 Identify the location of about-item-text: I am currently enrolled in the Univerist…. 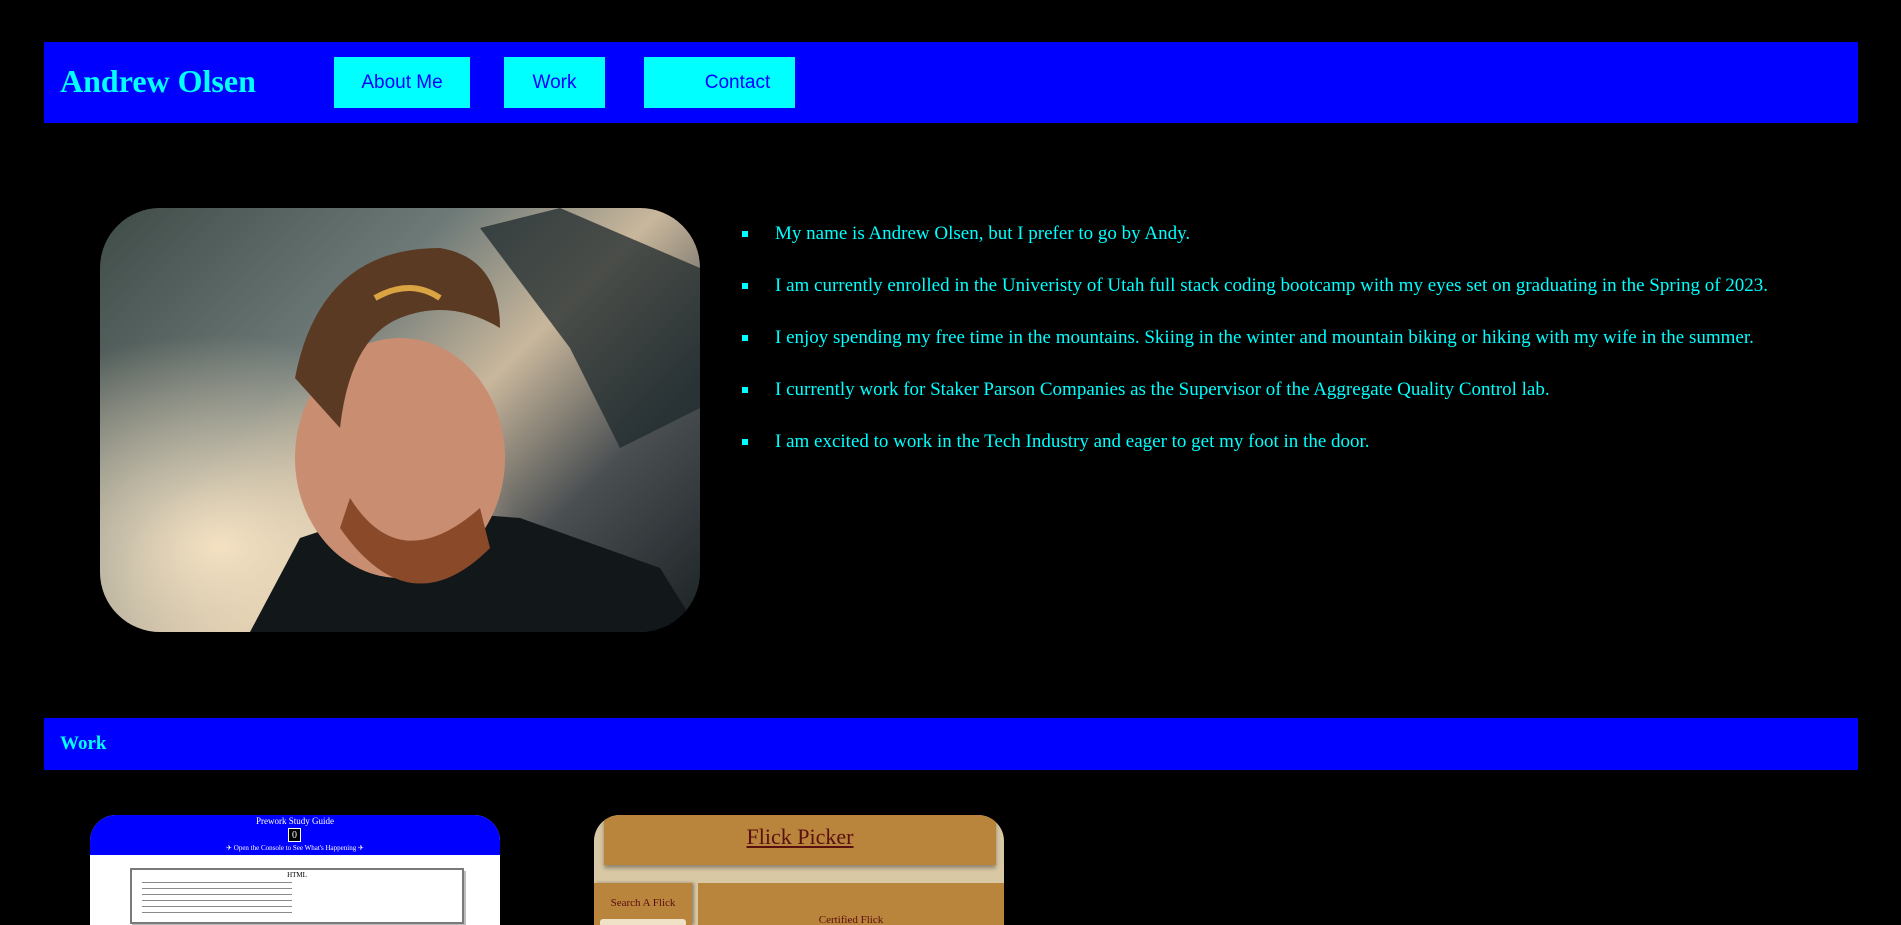
(1272, 285).